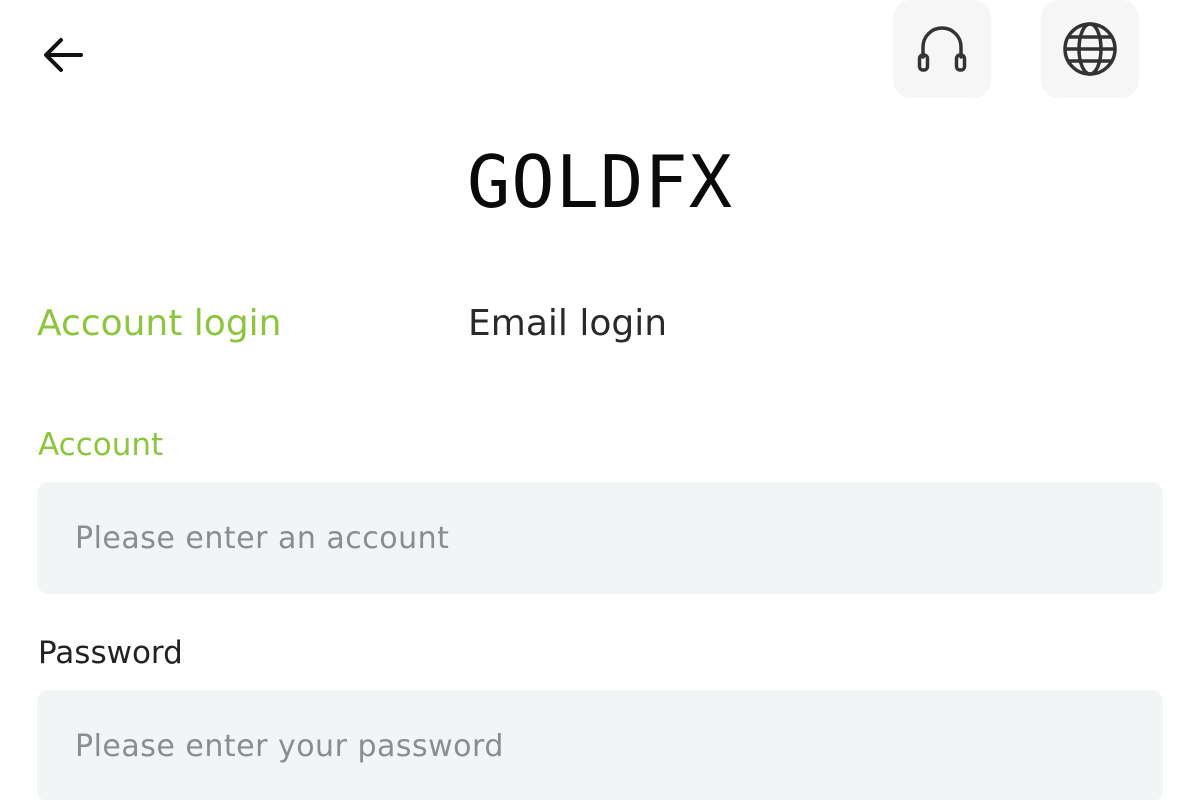 Image resolution: width=1200 pixels, height=800 pixels. I want to click on language-button, so click(1090, 49).